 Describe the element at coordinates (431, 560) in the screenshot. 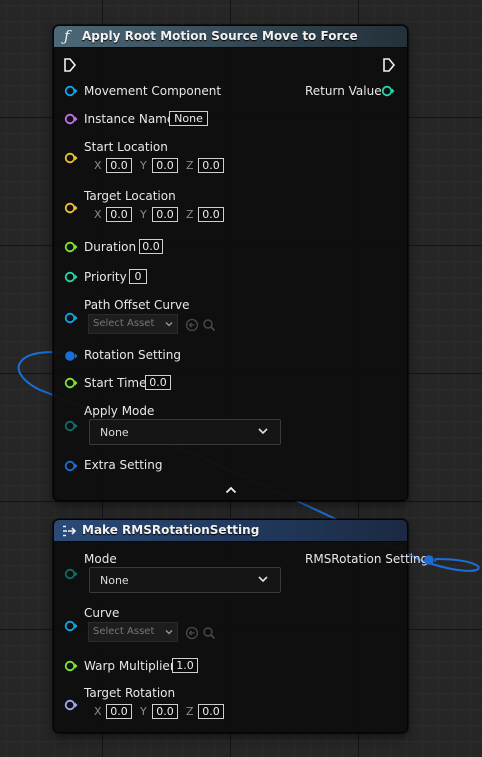

I see `rms-rotation-setting-pin` at that location.